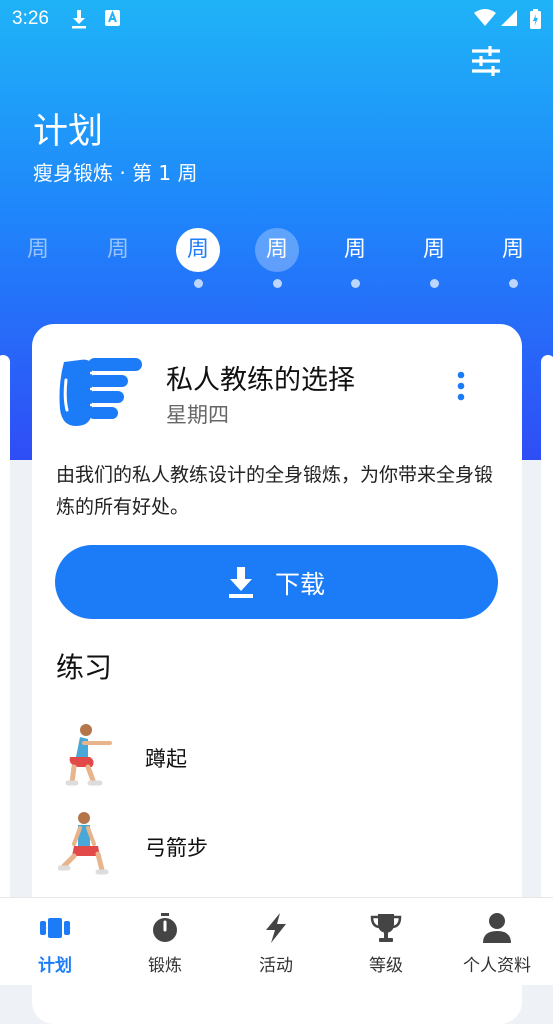 The width and height of the screenshot is (553, 1024). What do you see at coordinates (276, 928) in the screenshot?
I see `lightning-icon` at bounding box center [276, 928].